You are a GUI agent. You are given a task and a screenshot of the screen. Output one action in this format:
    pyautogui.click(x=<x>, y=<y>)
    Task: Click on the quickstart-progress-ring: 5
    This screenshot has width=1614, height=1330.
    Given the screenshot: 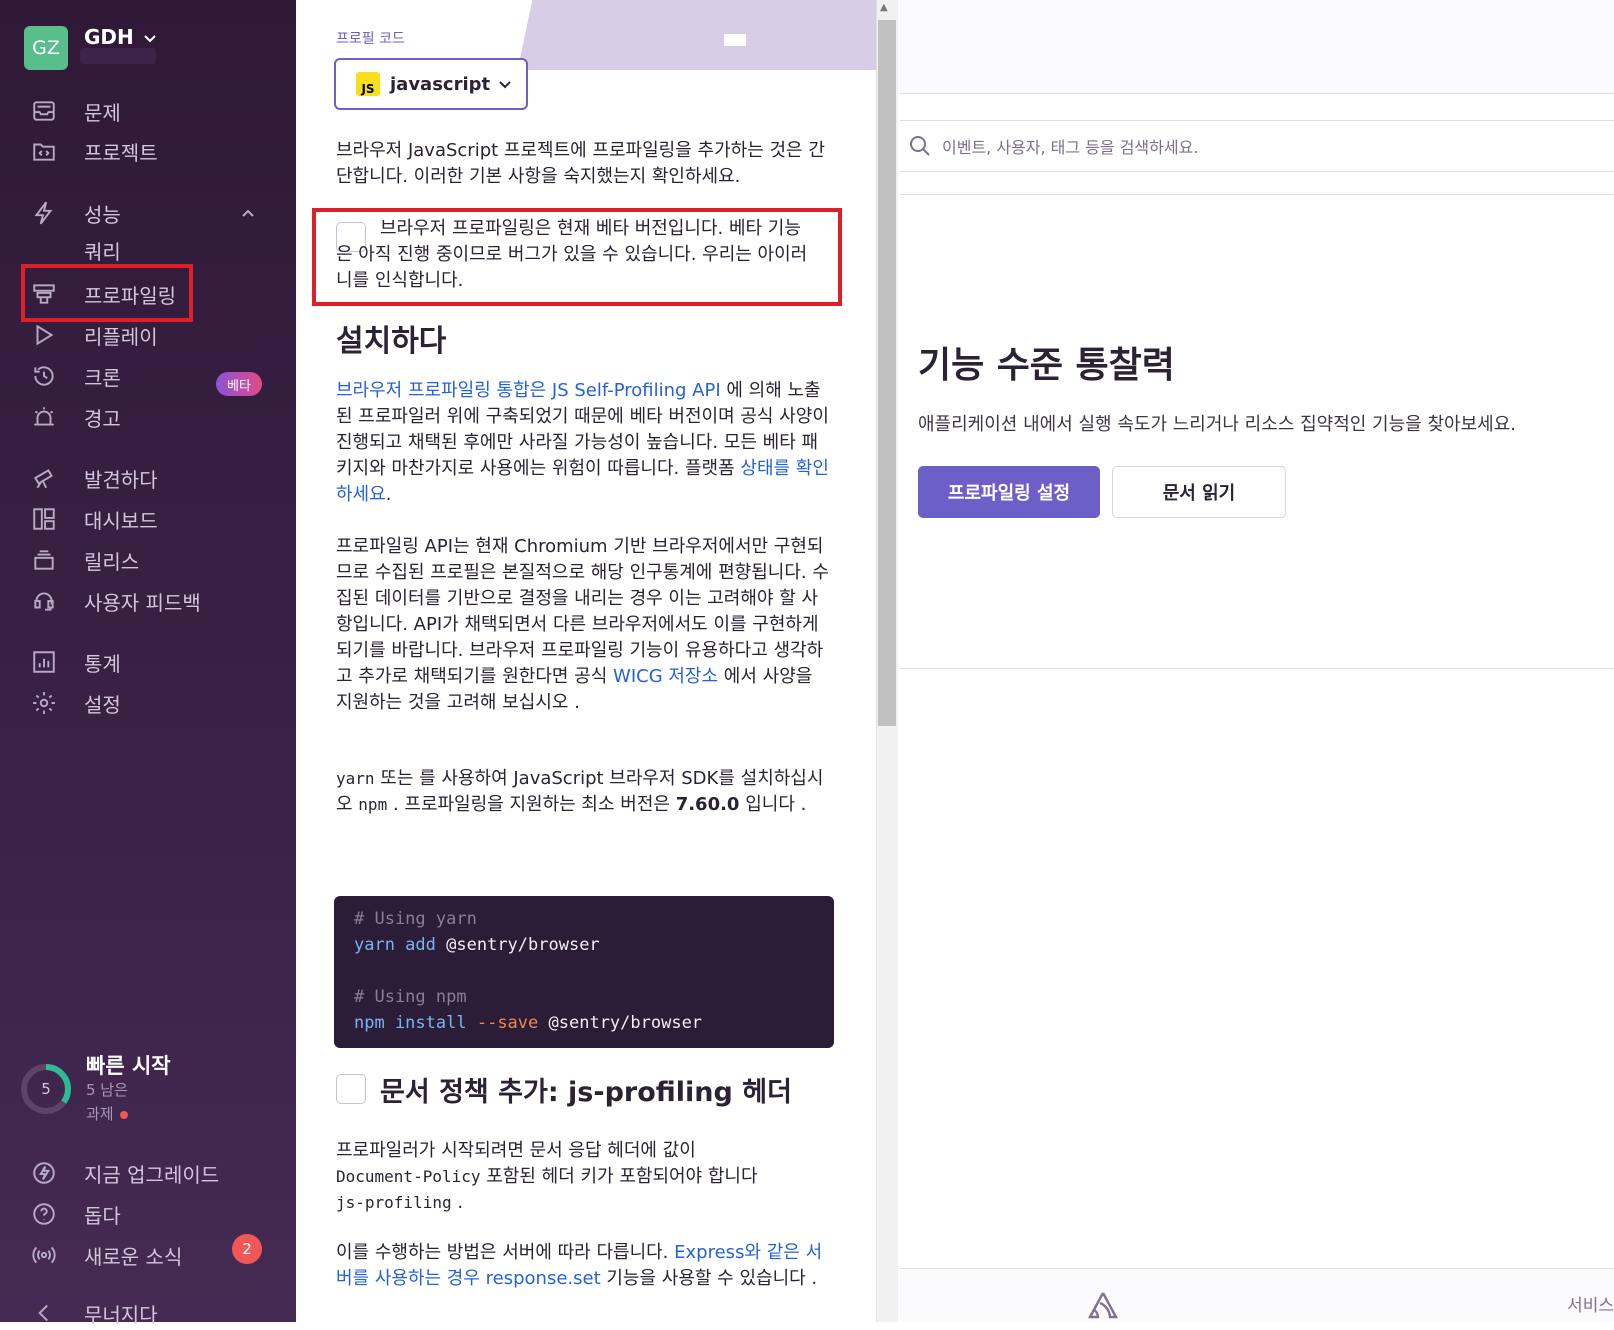 What is the action you would take?
    pyautogui.click(x=46, y=1089)
    